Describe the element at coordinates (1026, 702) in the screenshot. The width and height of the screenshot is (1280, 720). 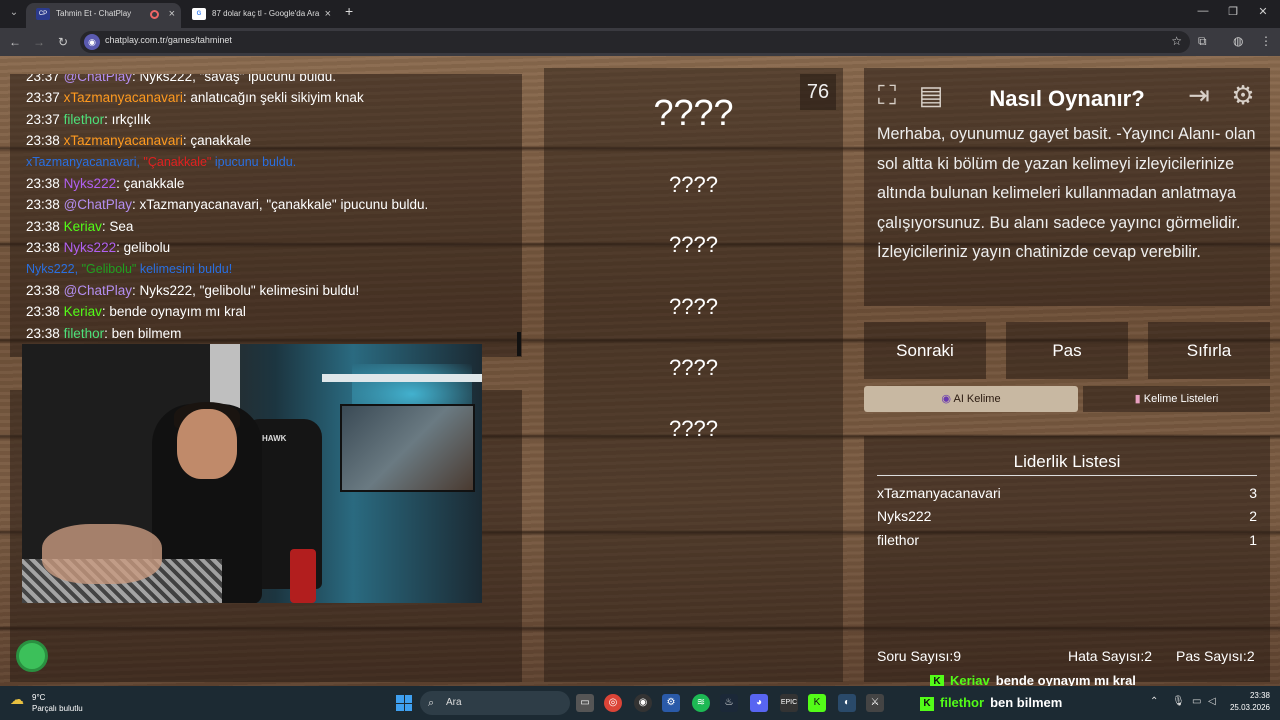
I see `overlay-text: ben bilmem` at that location.